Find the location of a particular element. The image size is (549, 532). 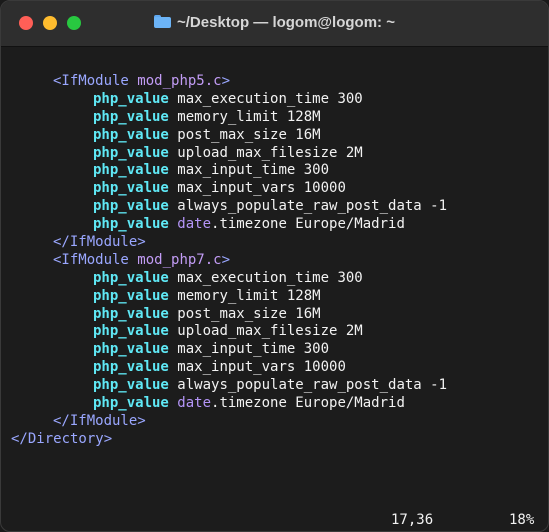

folder-icon is located at coordinates (162, 21).